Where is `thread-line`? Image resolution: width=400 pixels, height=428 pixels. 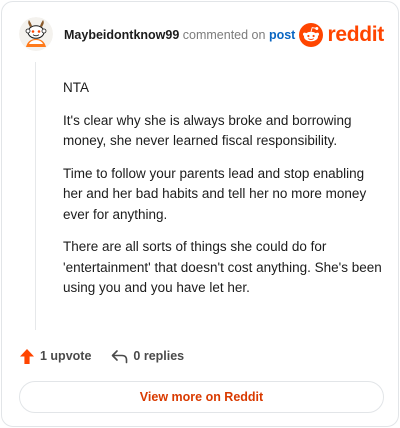 thread-line is located at coordinates (35, 196).